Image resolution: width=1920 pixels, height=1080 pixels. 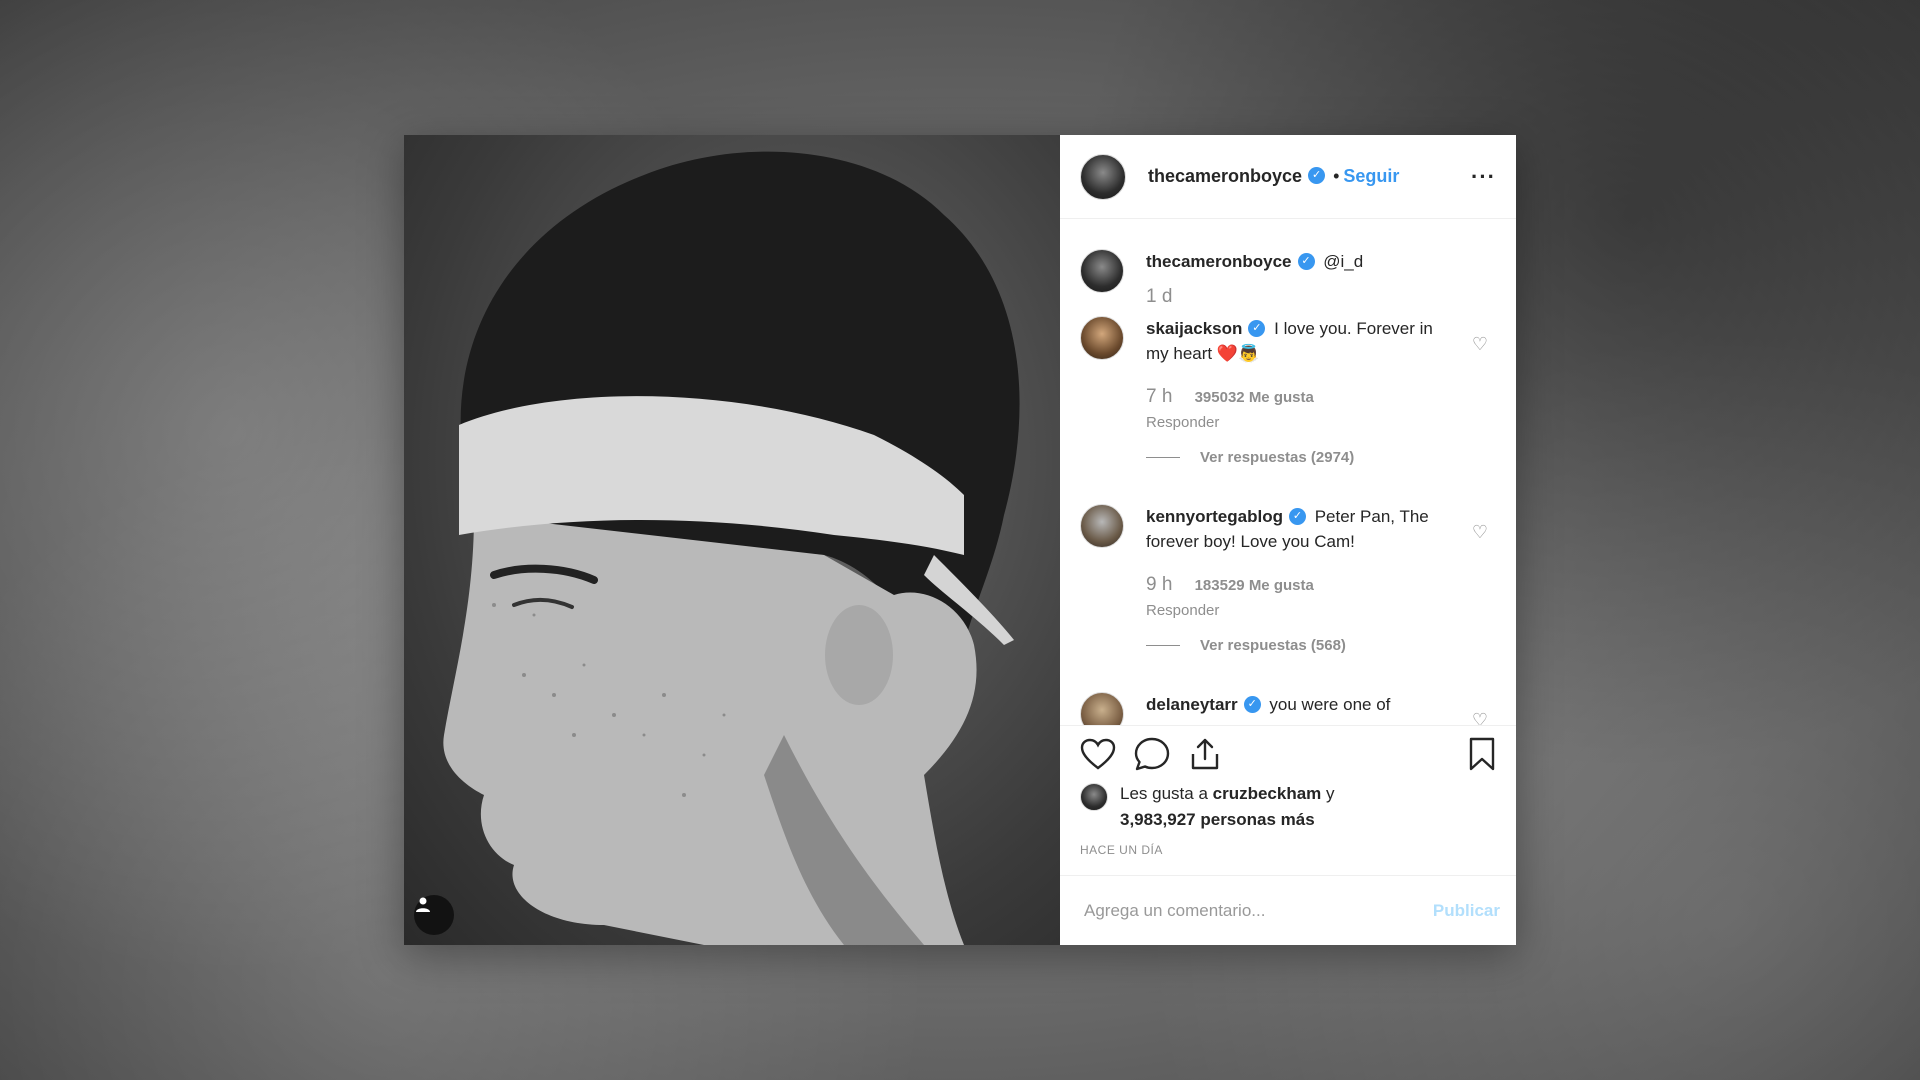 I want to click on comment-username: kennyortegablog, so click(x=1214, y=516).